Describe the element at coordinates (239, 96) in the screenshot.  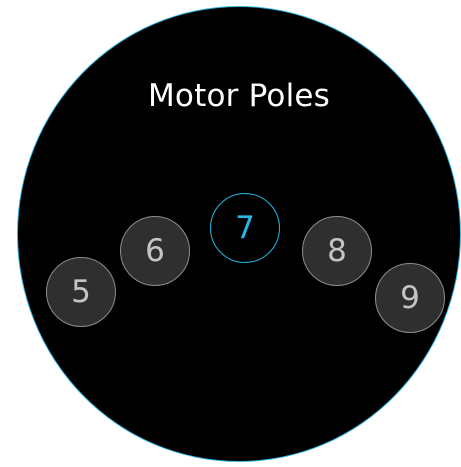
I see `page-title: Motor Poles` at that location.